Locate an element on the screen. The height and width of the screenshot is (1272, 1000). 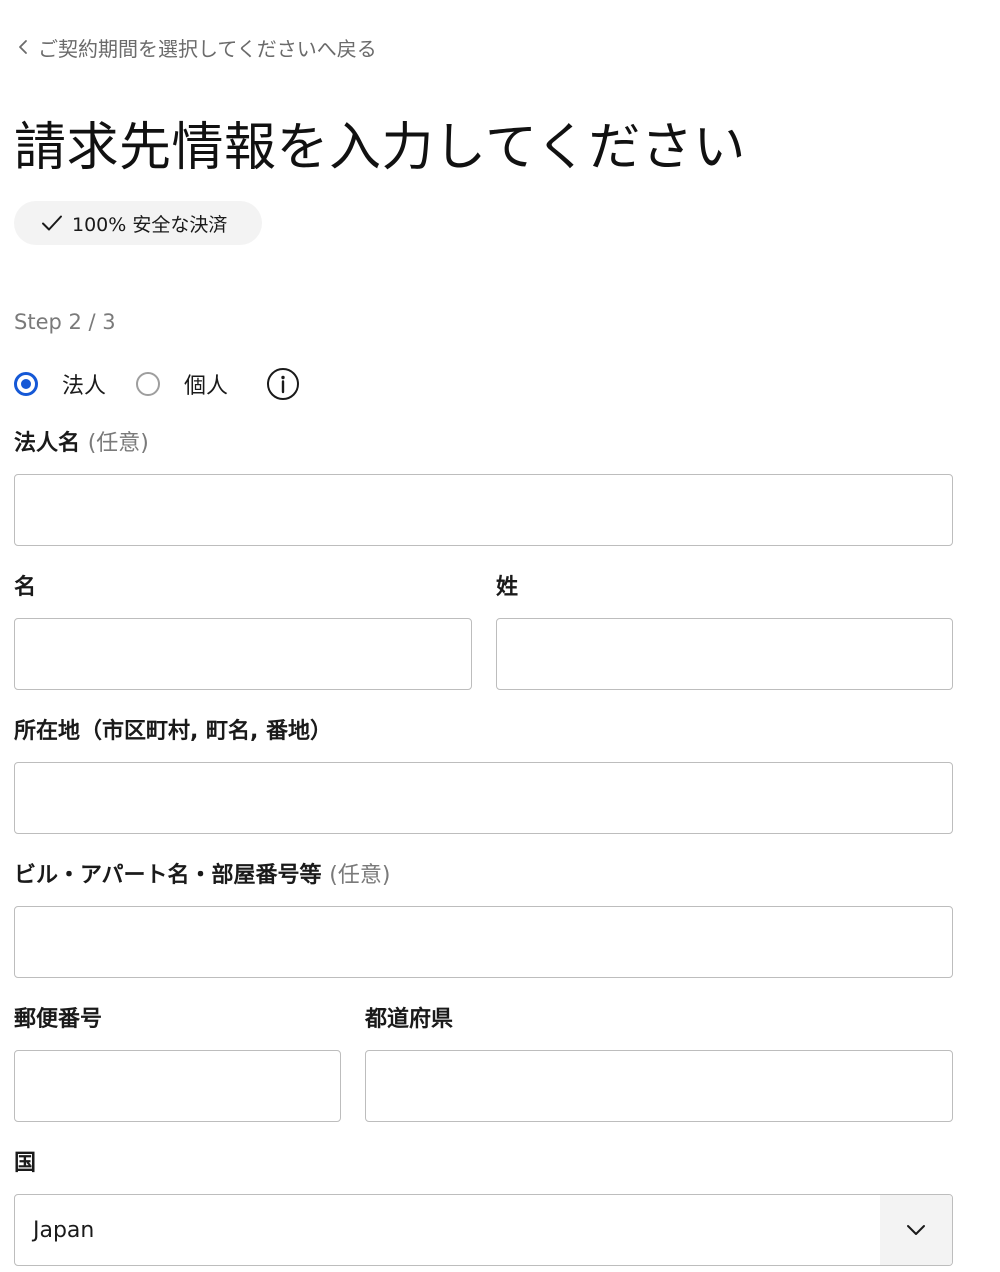
radio-individual-label: 個人 is located at coordinates (206, 386).